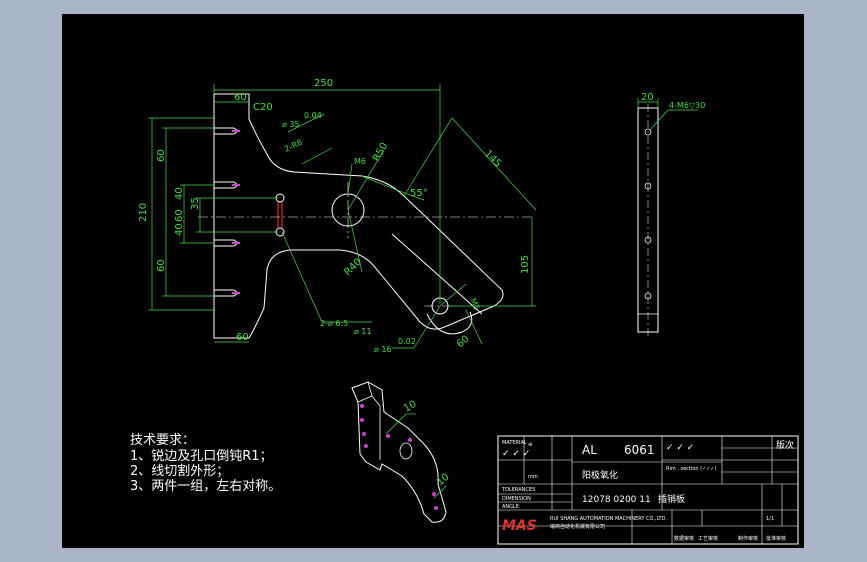 This screenshot has height=562, width=867. Describe the element at coordinates (671, 214) in the screenshot. I see `side-view: 20 4-M6▽30` at that location.